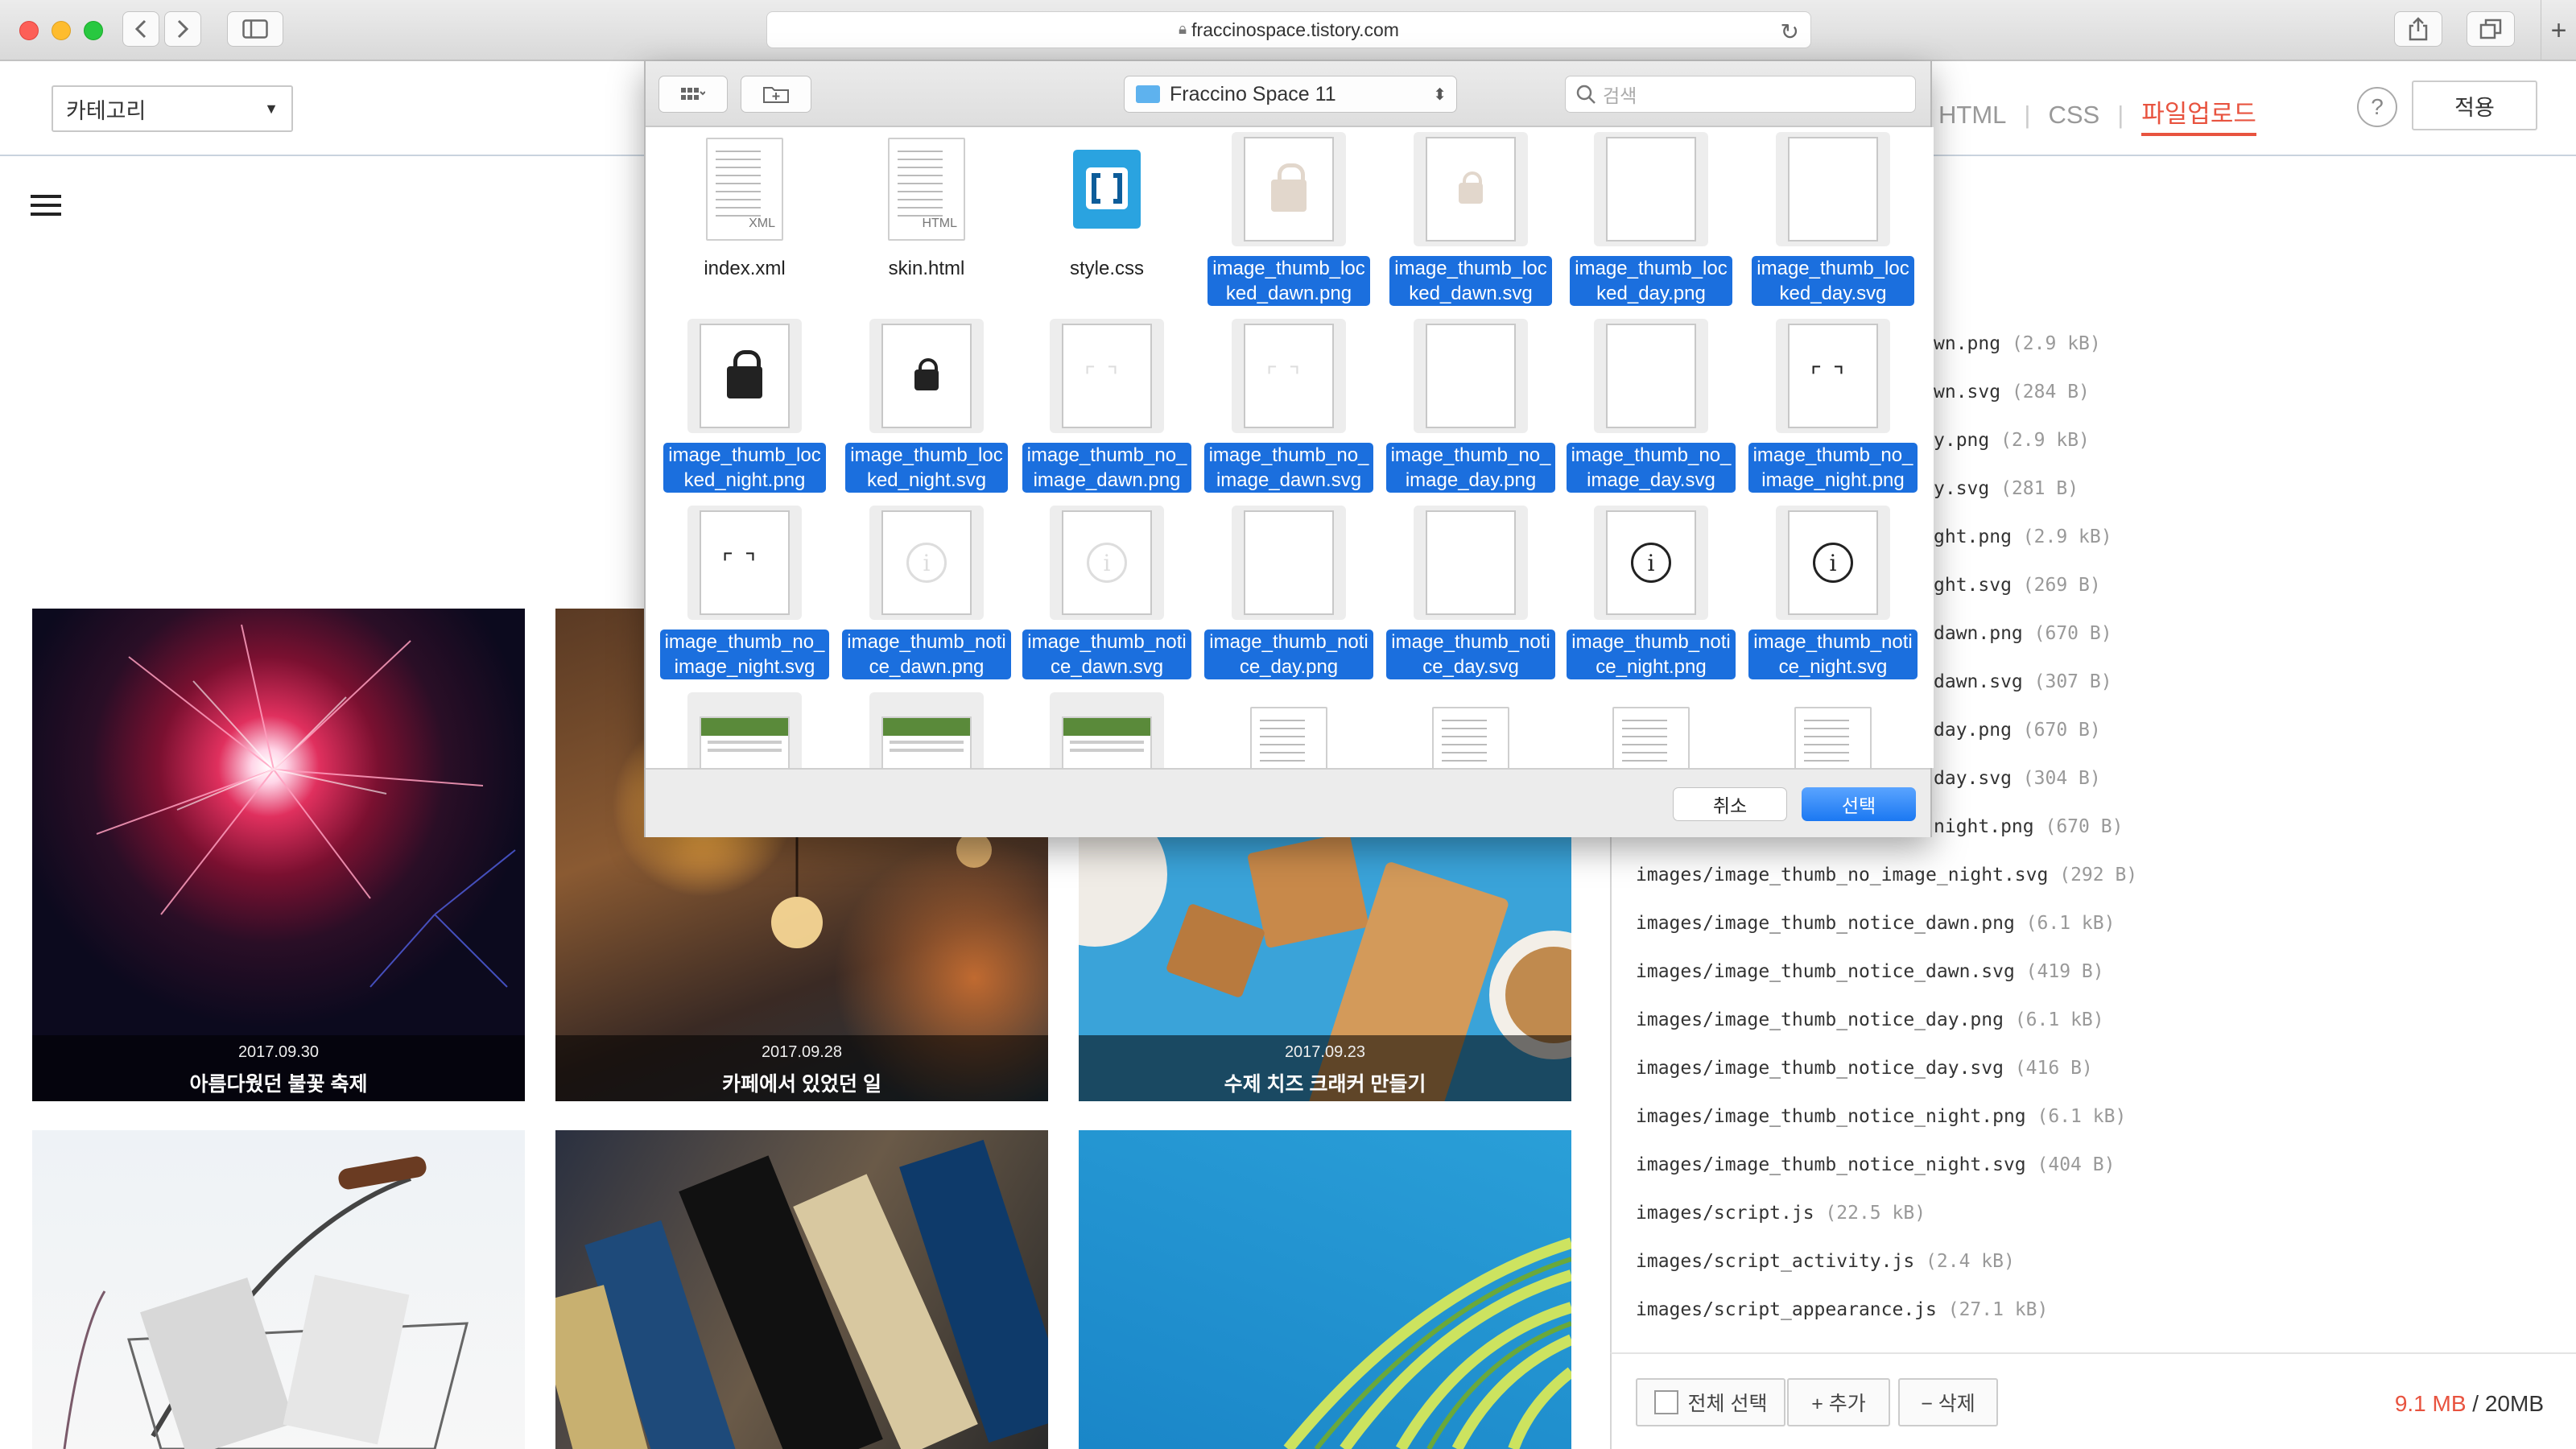 Image resolution: width=2576 pixels, height=1449 pixels. I want to click on address-bar: 🔒︎ fraccinospace.tistory.com ↻, so click(1288, 29).